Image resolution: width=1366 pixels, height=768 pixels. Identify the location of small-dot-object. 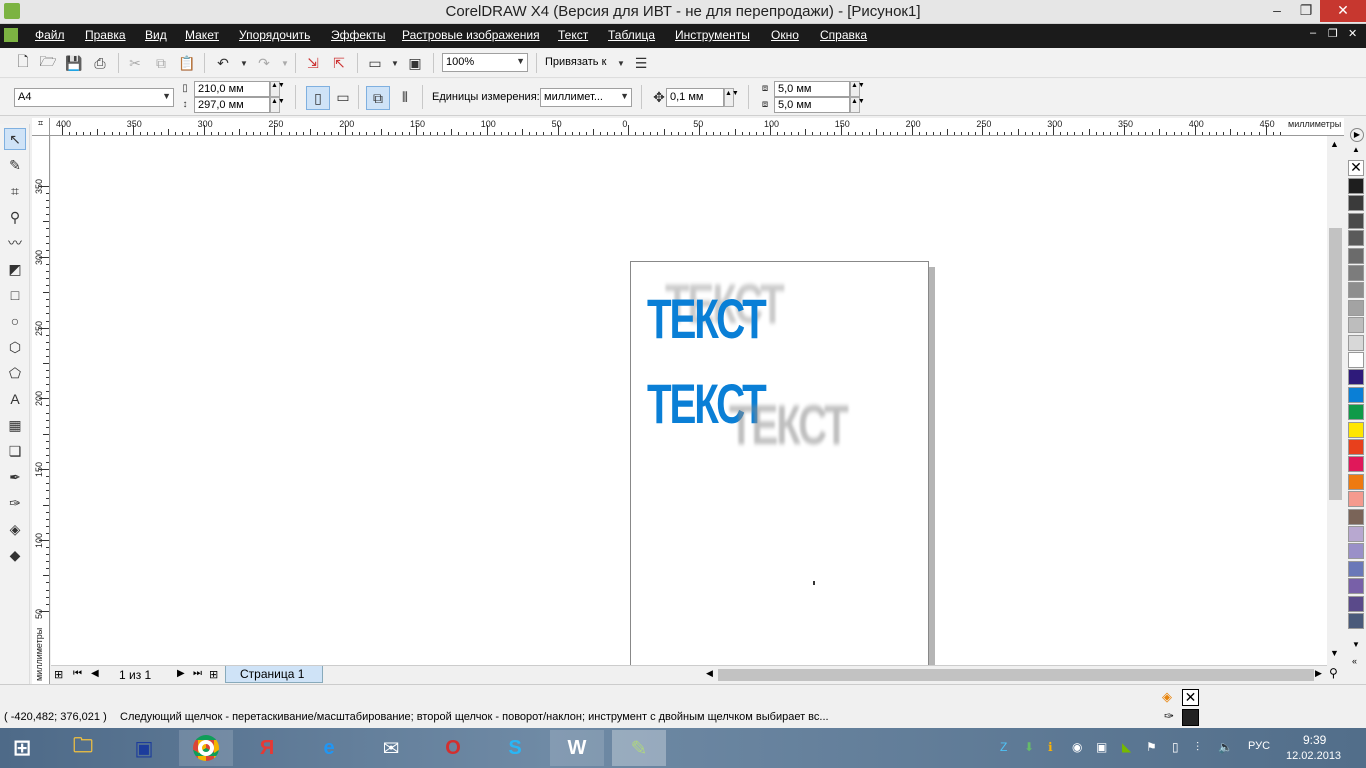
(814, 583).